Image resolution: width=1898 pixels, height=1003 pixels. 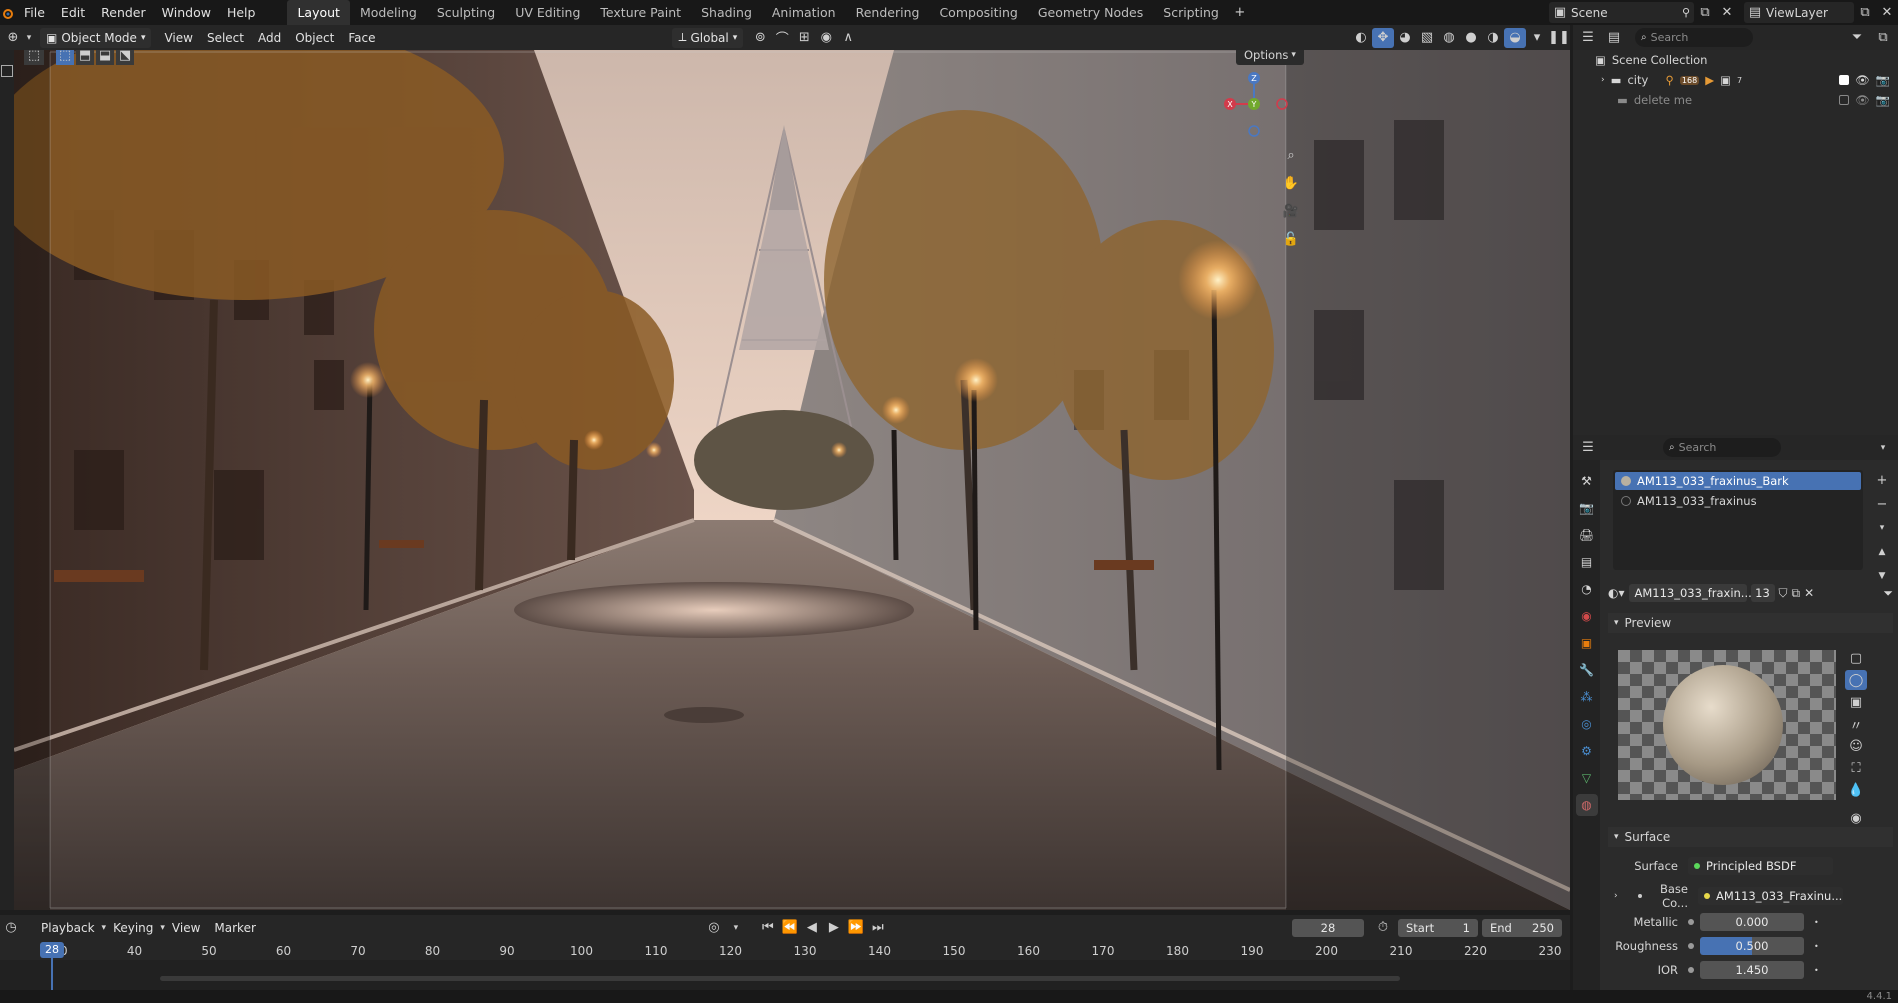 What do you see at coordinates (1587, 751) in the screenshot?
I see `constraints-tab-icon: ⚙` at bounding box center [1587, 751].